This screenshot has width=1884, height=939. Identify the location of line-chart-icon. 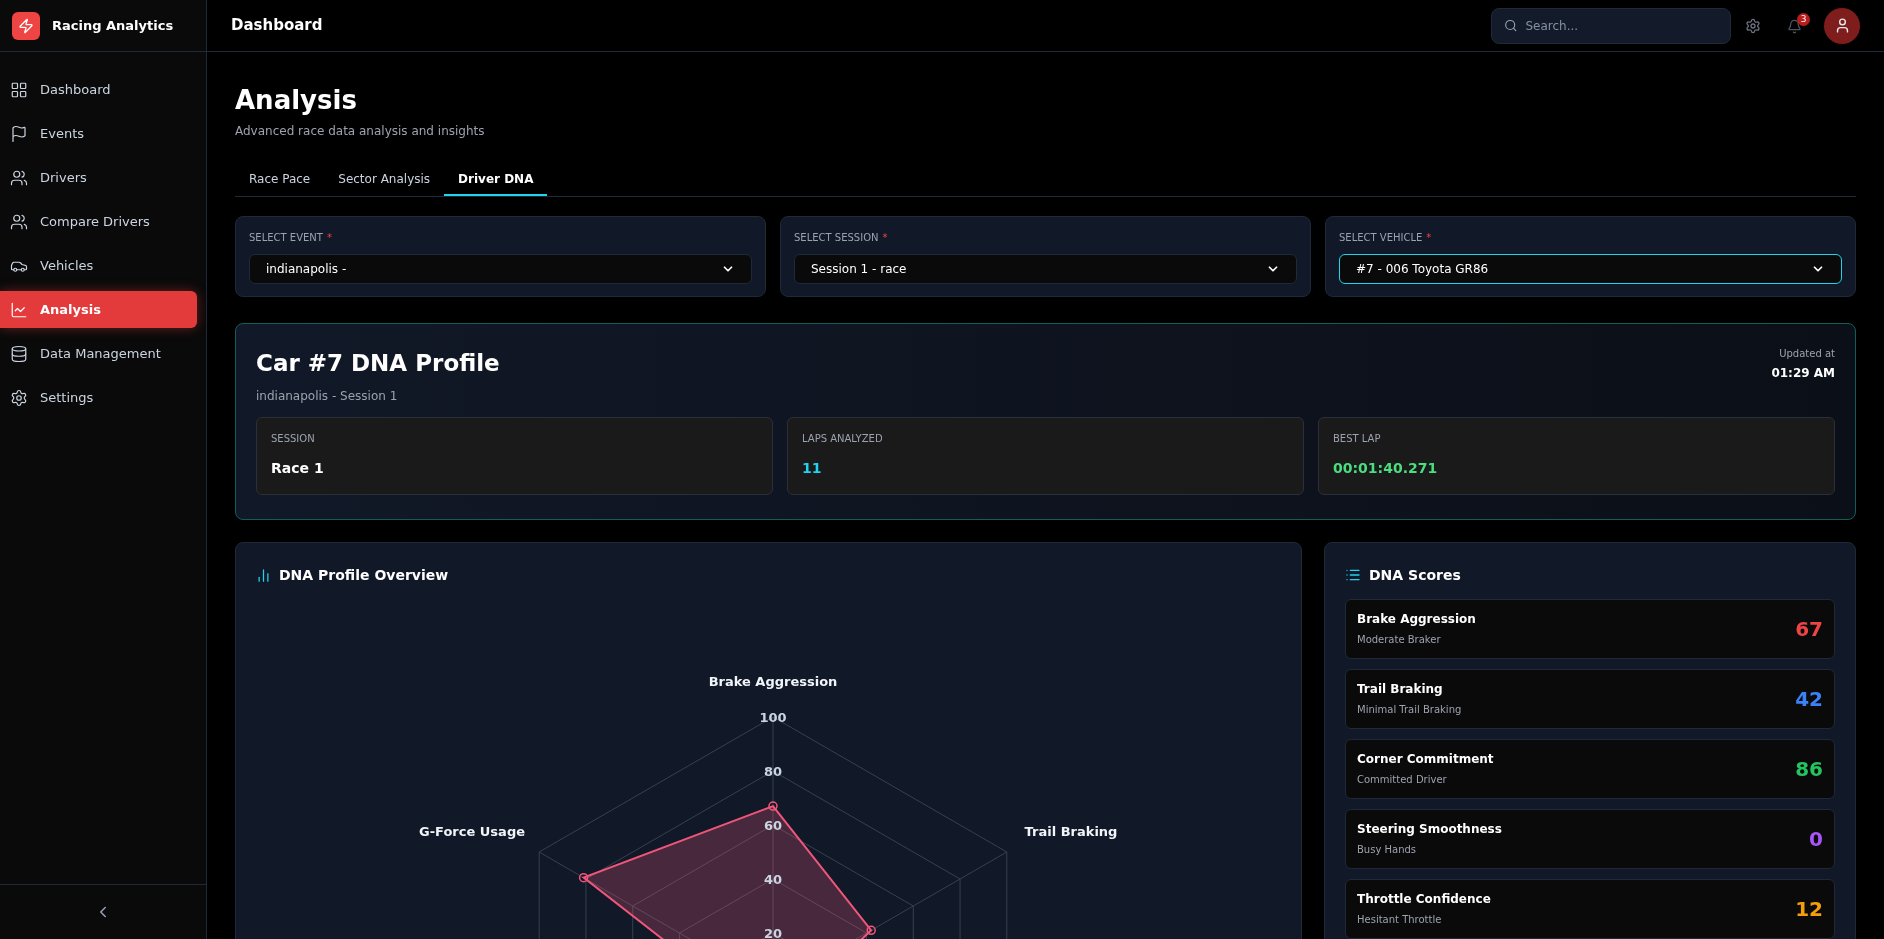
(19, 309).